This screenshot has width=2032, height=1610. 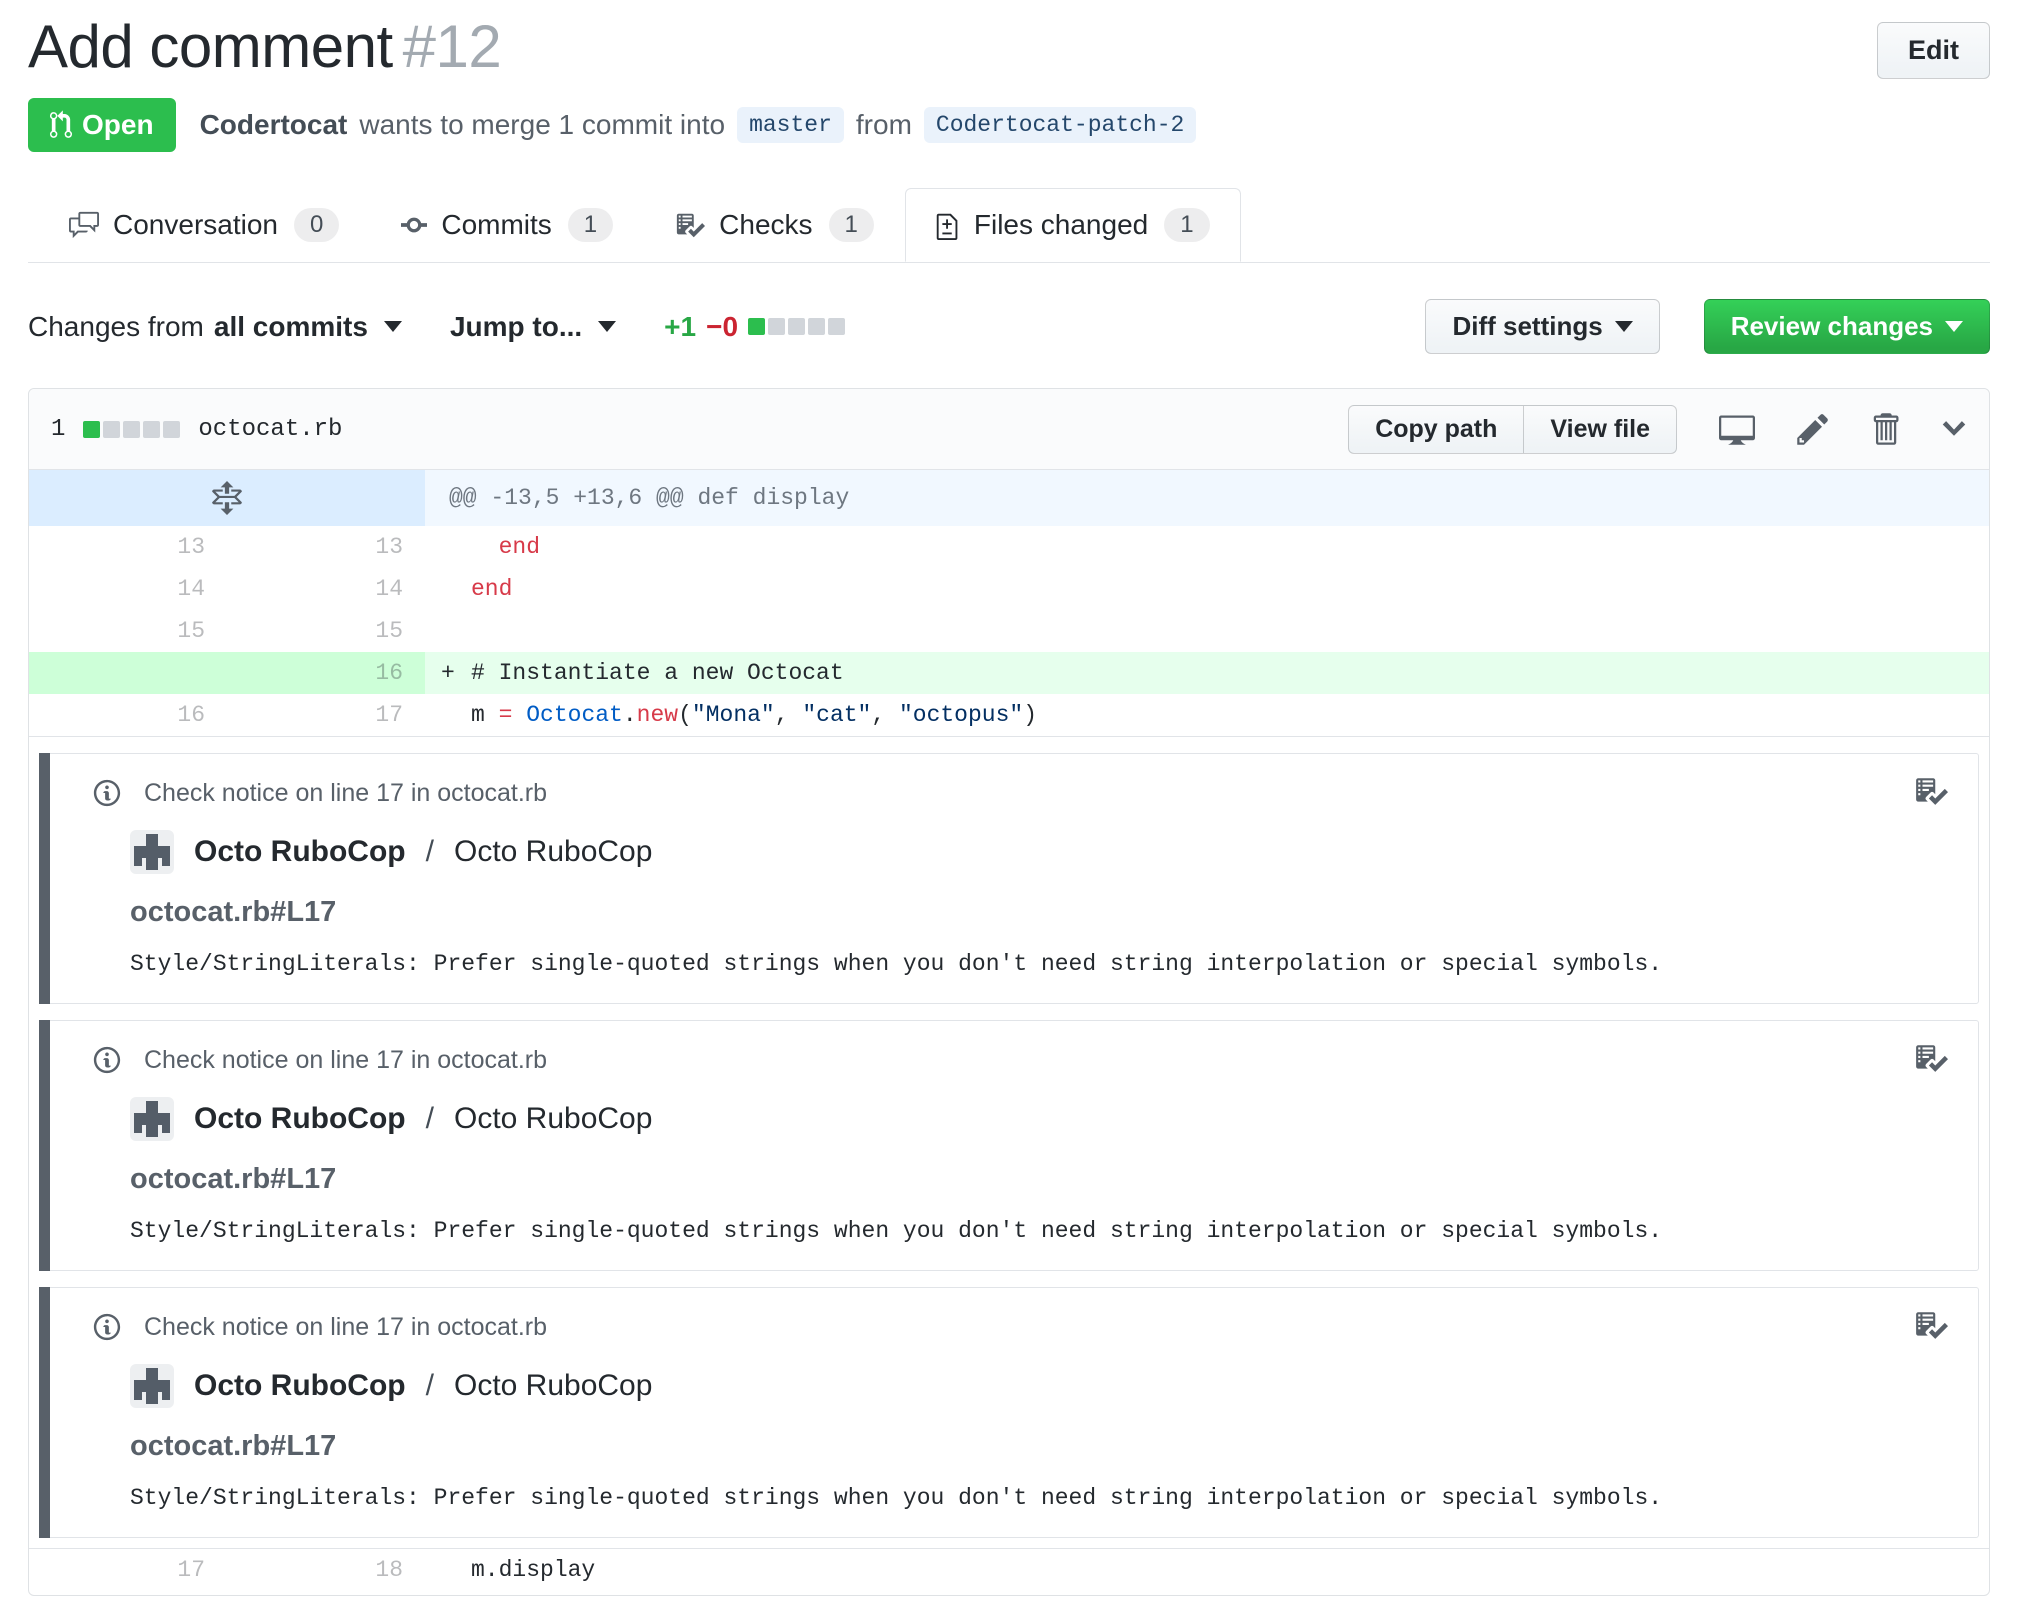 I want to click on base-branch-ref: master, so click(x=790, y=125).